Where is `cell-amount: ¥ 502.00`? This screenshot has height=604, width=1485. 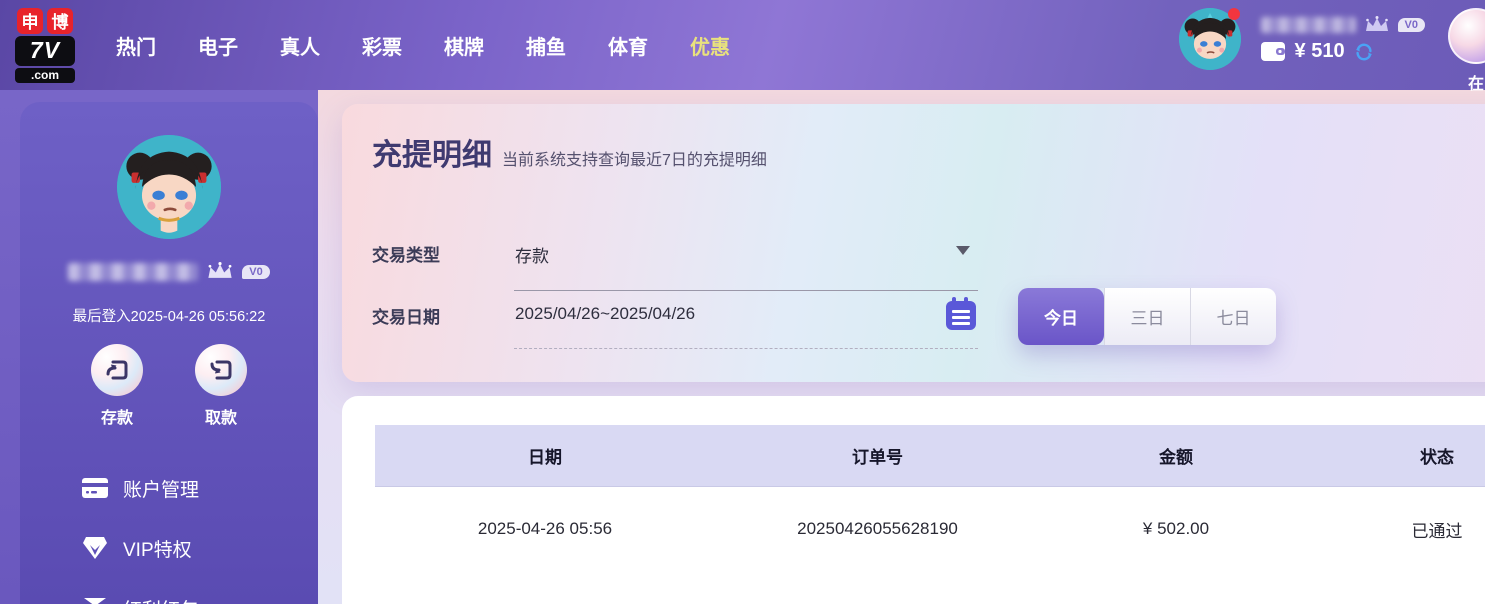 cell-amount: ¥ 502.00 is located at coordinates (1176, 528).